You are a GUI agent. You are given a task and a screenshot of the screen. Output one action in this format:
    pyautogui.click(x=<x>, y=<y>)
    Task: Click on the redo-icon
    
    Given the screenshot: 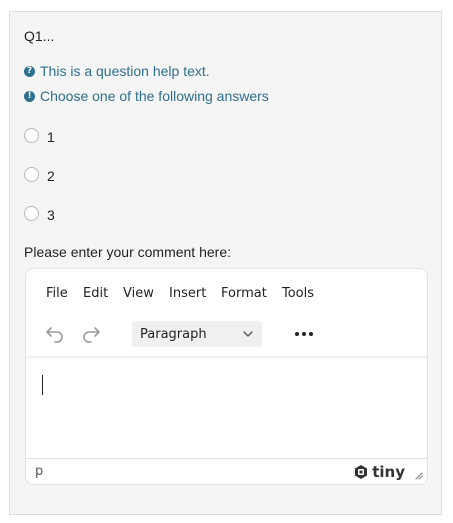 What is the action you would take?
    pyautogui.click(x=91, y=335)
    